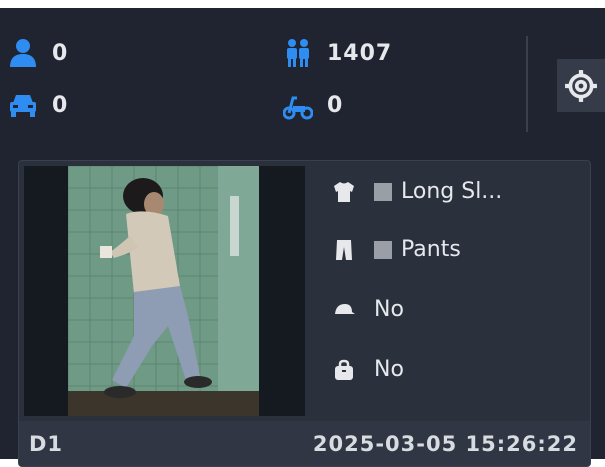  Describe the element at coordinates (23, 105) in the screenshot. I see `car-icon` at that location.